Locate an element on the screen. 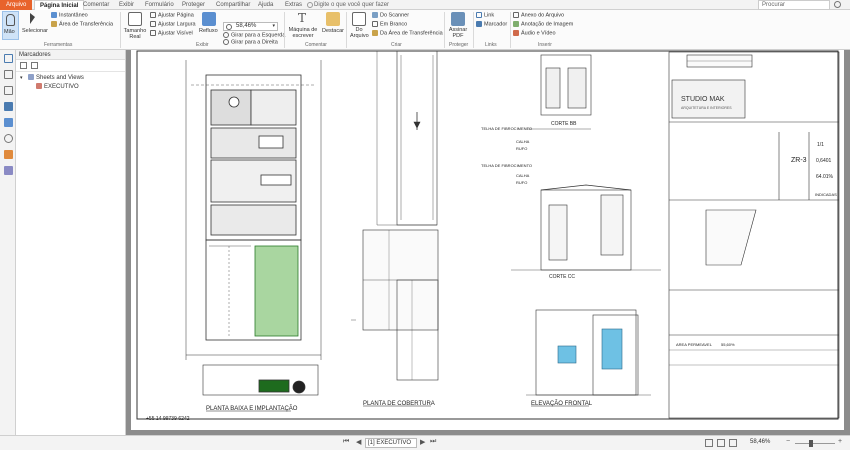 The width and height of the screenshot is (850, 450). fit-visible-icon is located at coordinates (153, 33).